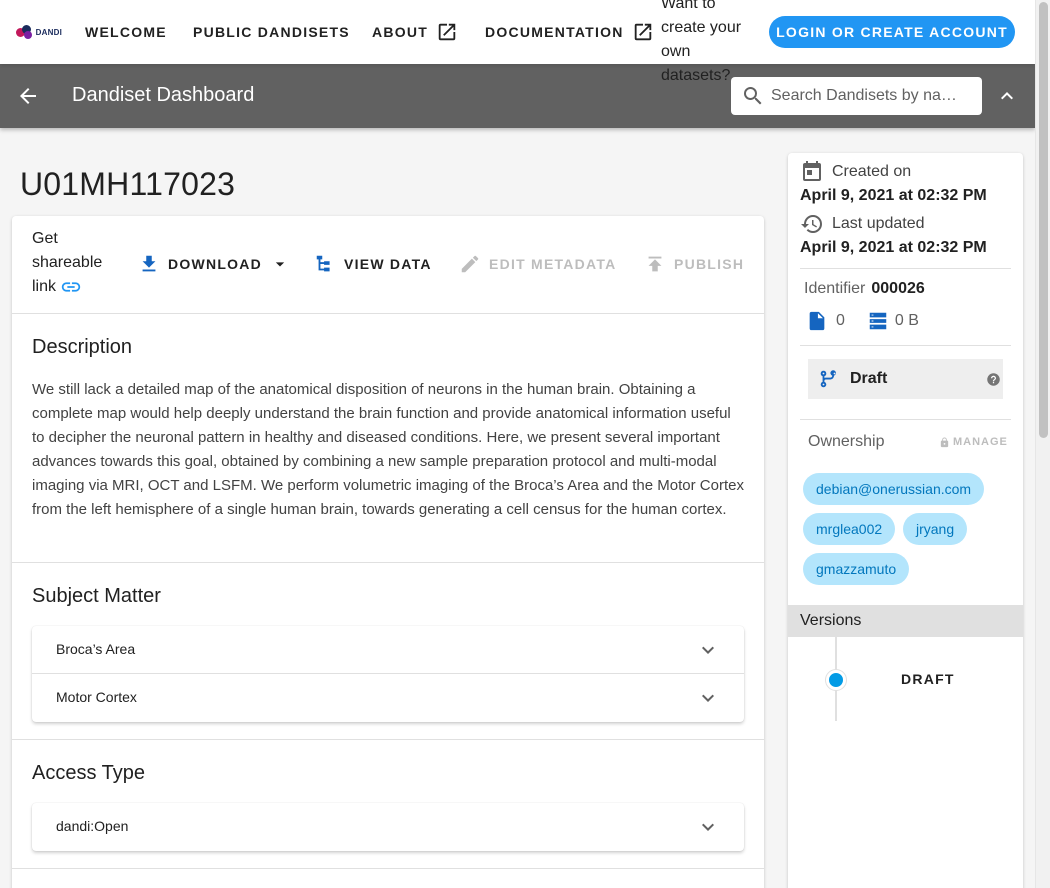  I want to click on nav-public-dandisets-label: Public Dandisets, so click(271, 32).